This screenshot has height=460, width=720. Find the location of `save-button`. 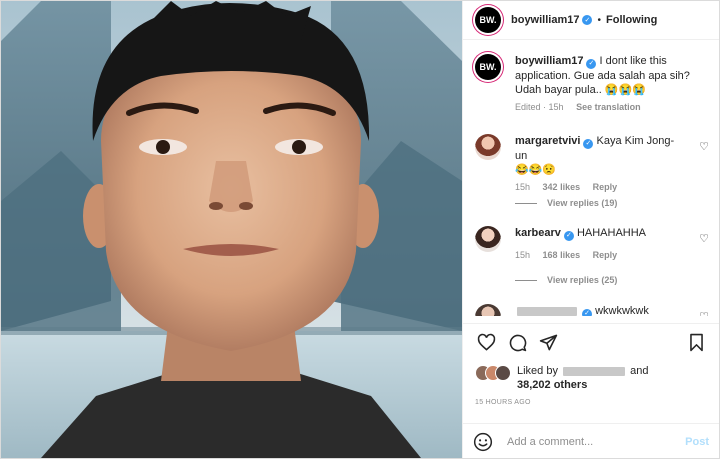

save-button is located at coordinates (696, 342).